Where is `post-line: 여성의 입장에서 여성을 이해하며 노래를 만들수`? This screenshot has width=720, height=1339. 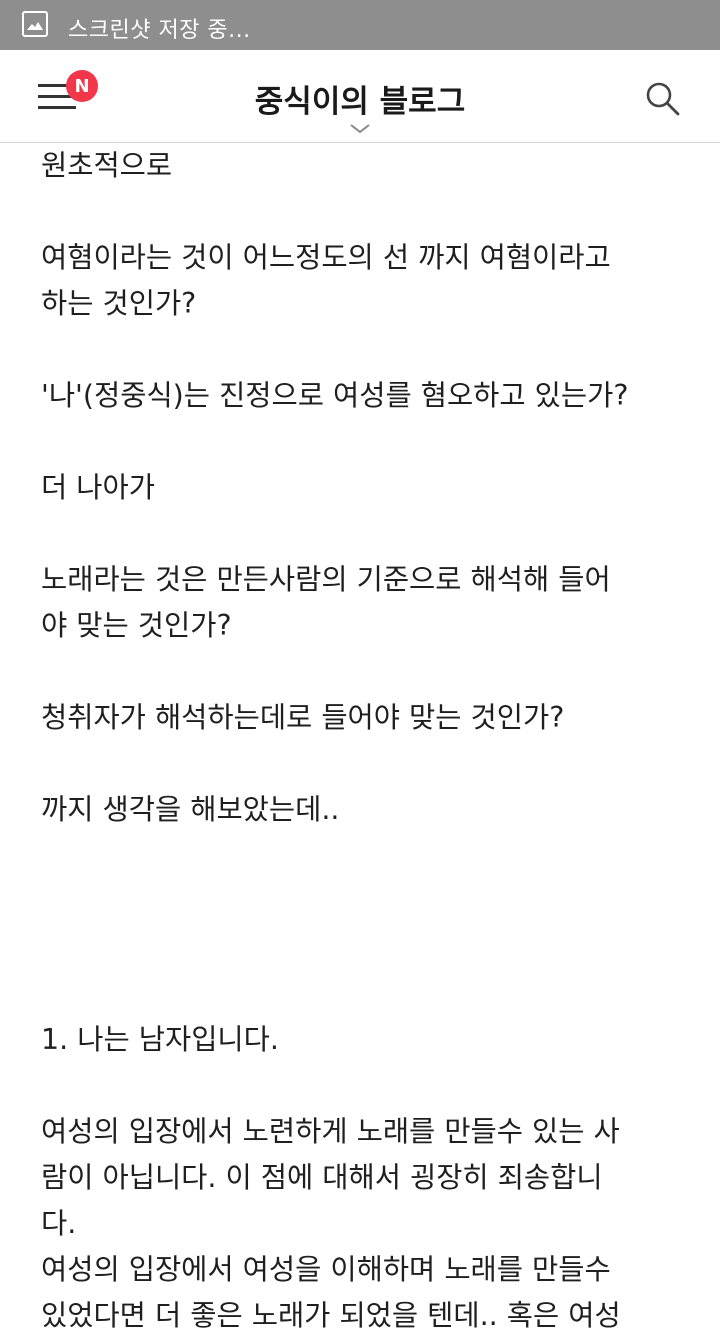
post-line: 여성의 입장에서 여성을 이해하며 노래를 만들수 is located at coordinates (326, 1269).